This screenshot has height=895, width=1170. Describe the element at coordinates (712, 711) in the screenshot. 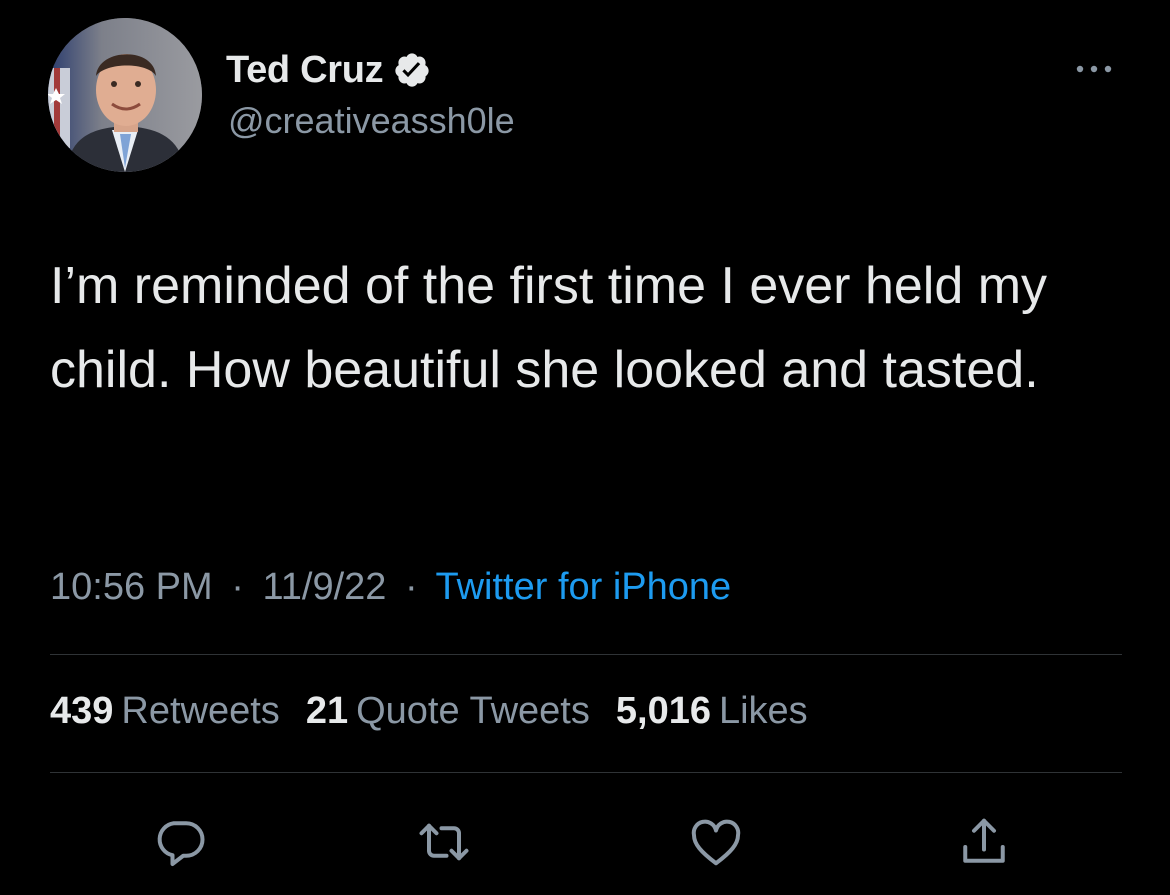

I see `likes-stat: 5,016 Likes` at that location.